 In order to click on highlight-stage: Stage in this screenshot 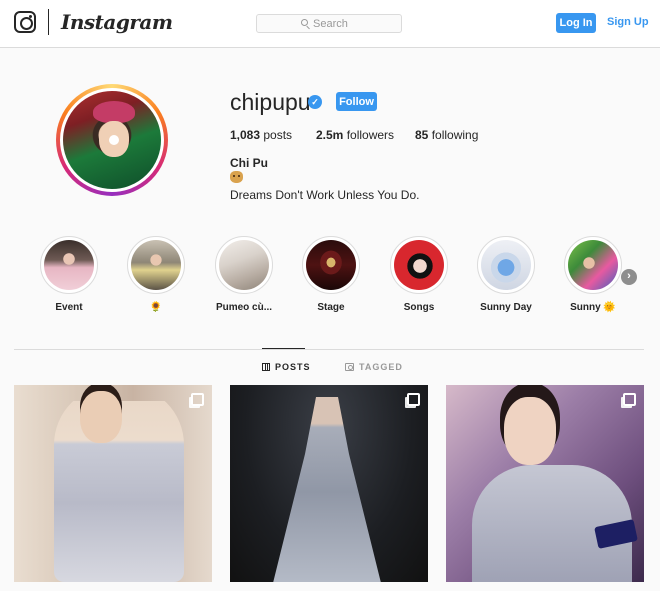, I will do `click(331, 274)`.